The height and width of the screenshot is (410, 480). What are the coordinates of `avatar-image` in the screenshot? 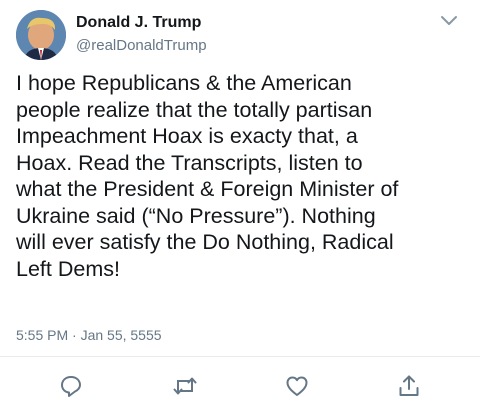 It's located at (41, 35).